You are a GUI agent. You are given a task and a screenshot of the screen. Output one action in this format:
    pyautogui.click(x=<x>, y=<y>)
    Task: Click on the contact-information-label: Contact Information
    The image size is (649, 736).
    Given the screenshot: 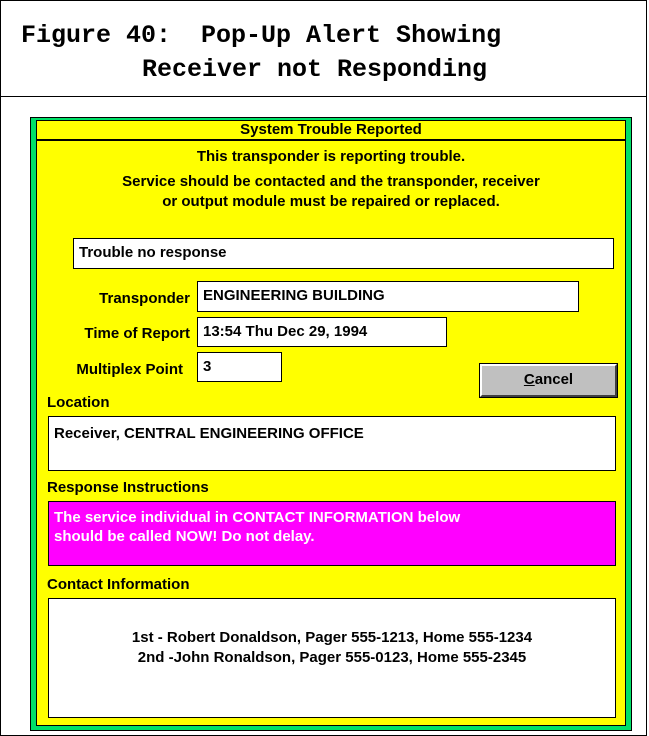 What is the action you would take?
    pyautogui.click(x=118, y=584)
    